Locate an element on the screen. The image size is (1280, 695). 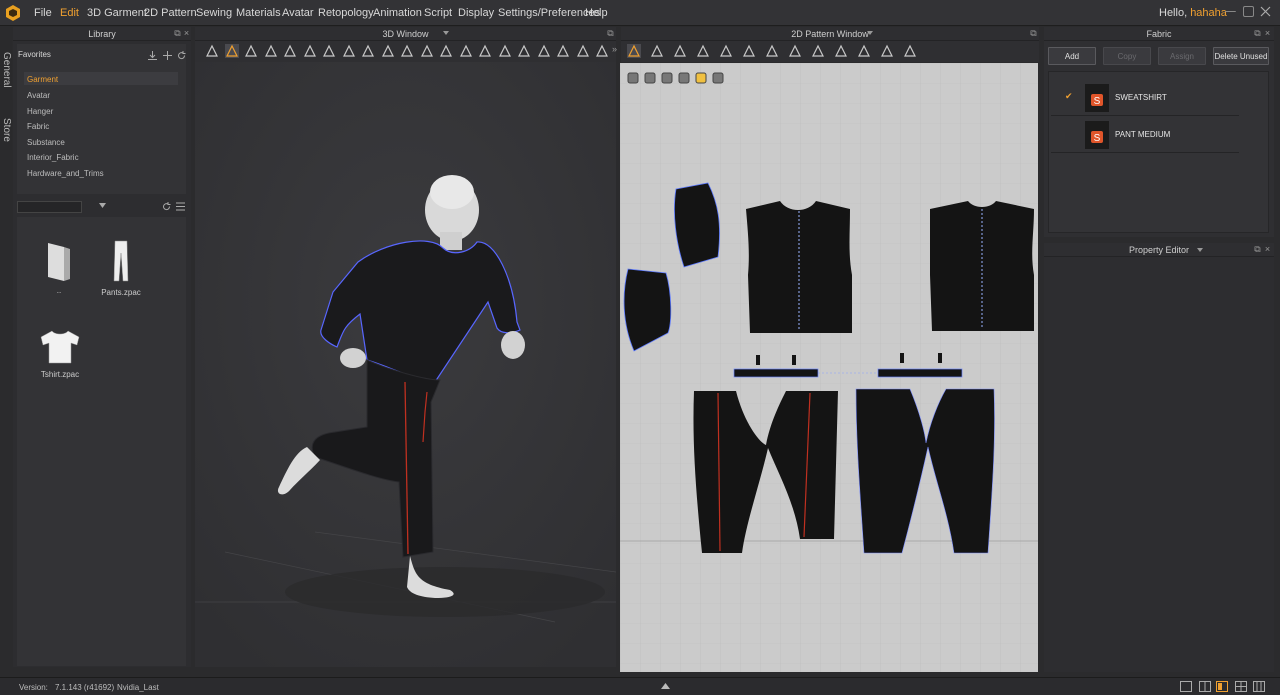
menu-2d-pattern: 2D Pattern is located at coordinates (170, 13).